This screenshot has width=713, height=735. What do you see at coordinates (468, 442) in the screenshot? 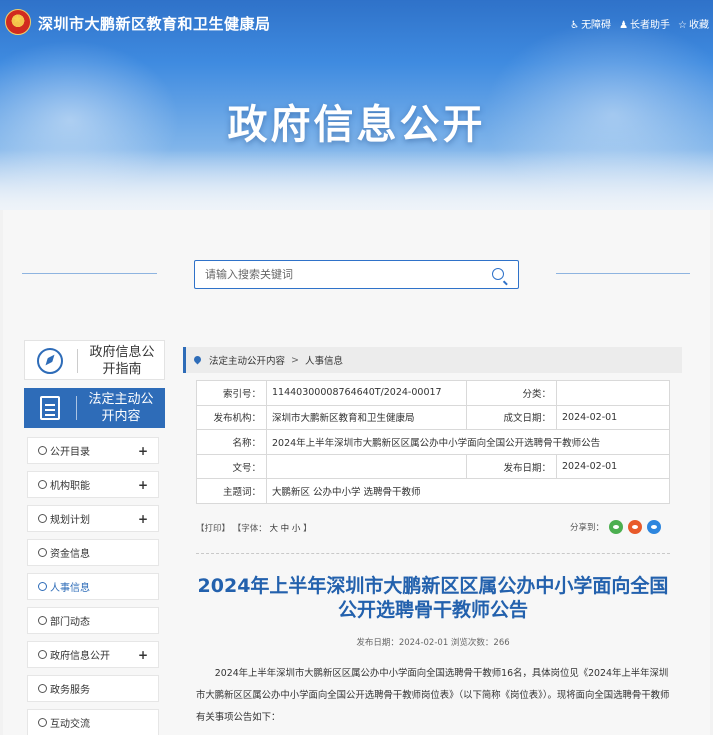
I see `name-value: 2024年上半年深圳市大鹏新区区属公办中小学面向全国公开选聘骨干教师公告` at bounding box center [468, 442].